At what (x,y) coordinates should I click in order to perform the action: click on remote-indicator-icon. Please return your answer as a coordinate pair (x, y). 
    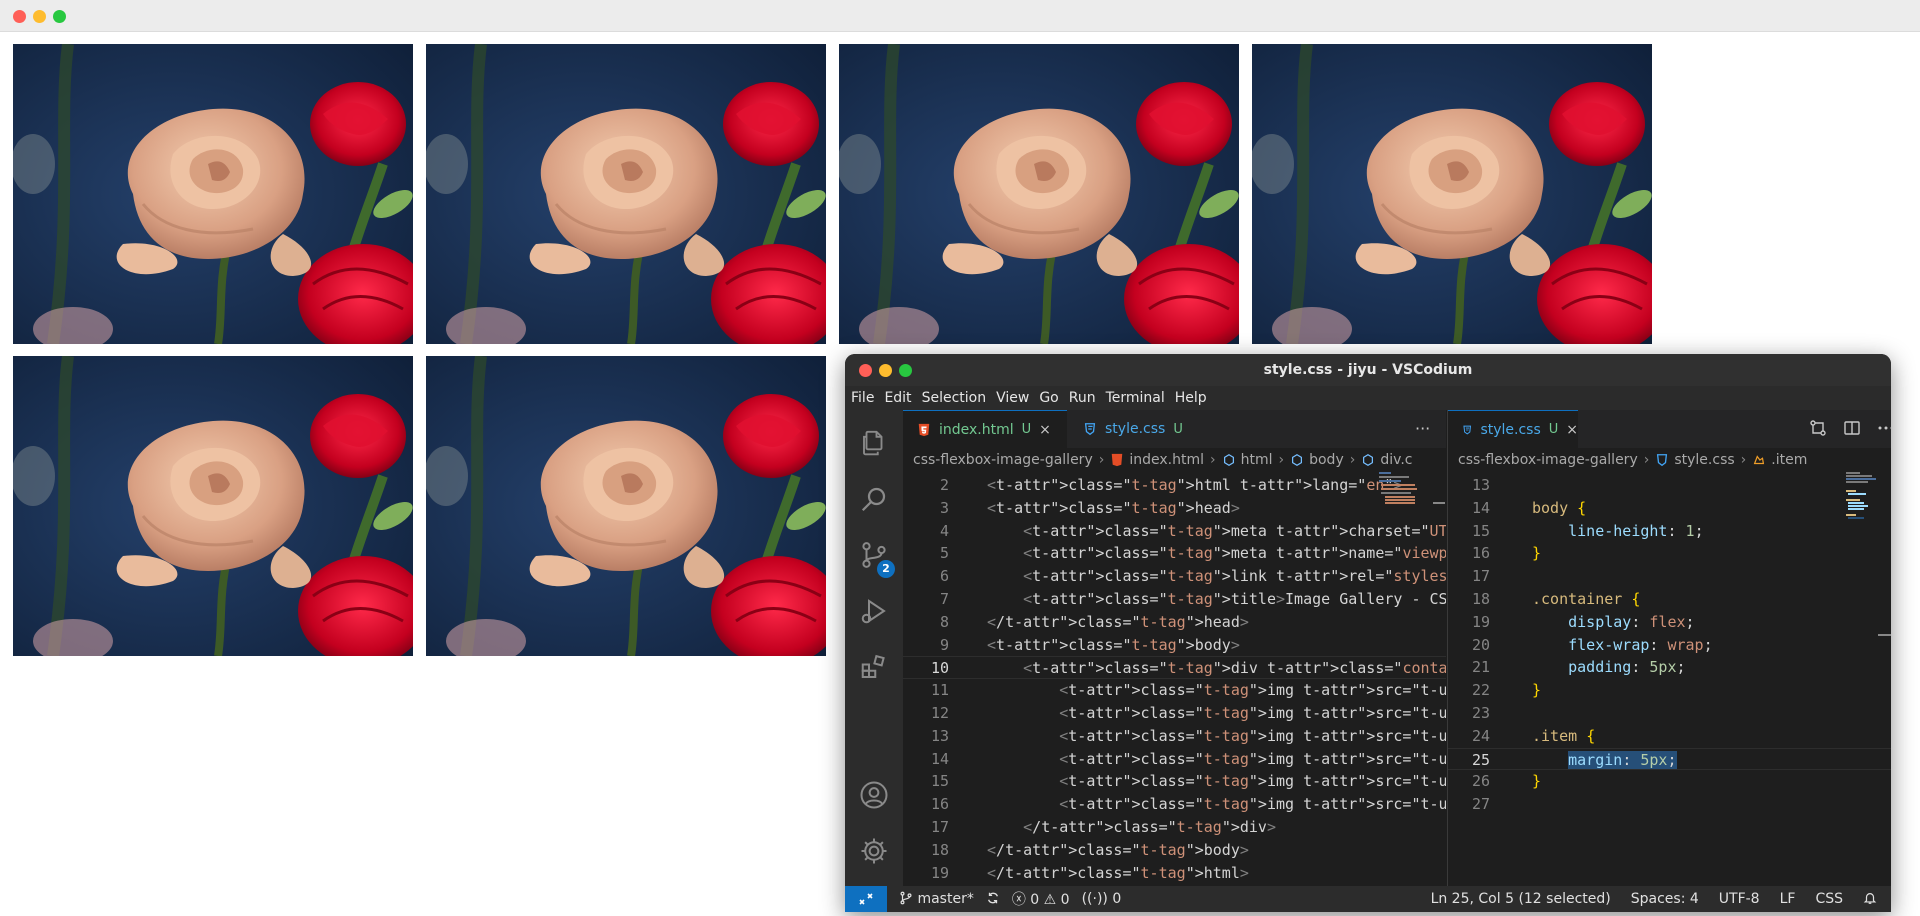
    Looking at the image, I should click on (866, 899).